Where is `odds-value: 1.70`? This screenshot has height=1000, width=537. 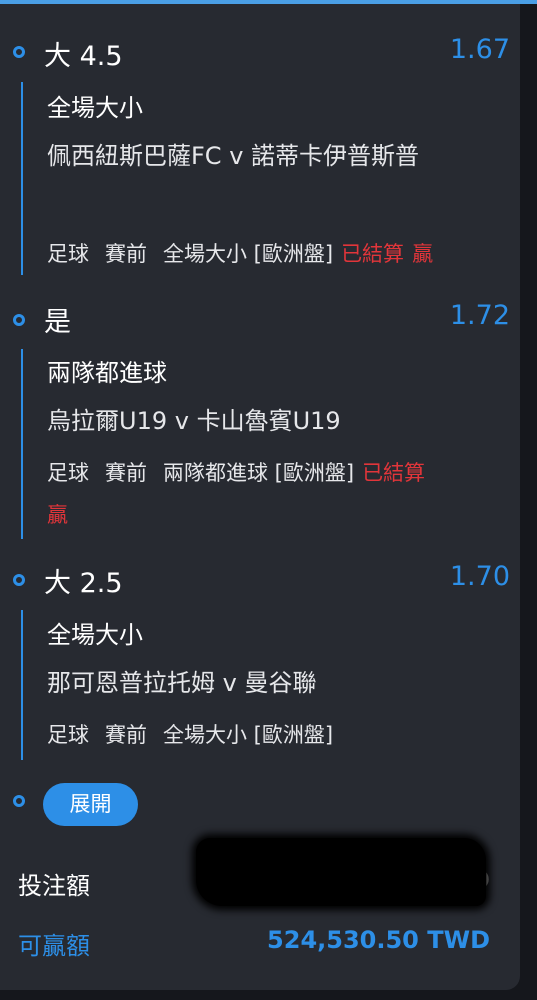
odds-value: 1.70 is located at coordinates (479, 576).